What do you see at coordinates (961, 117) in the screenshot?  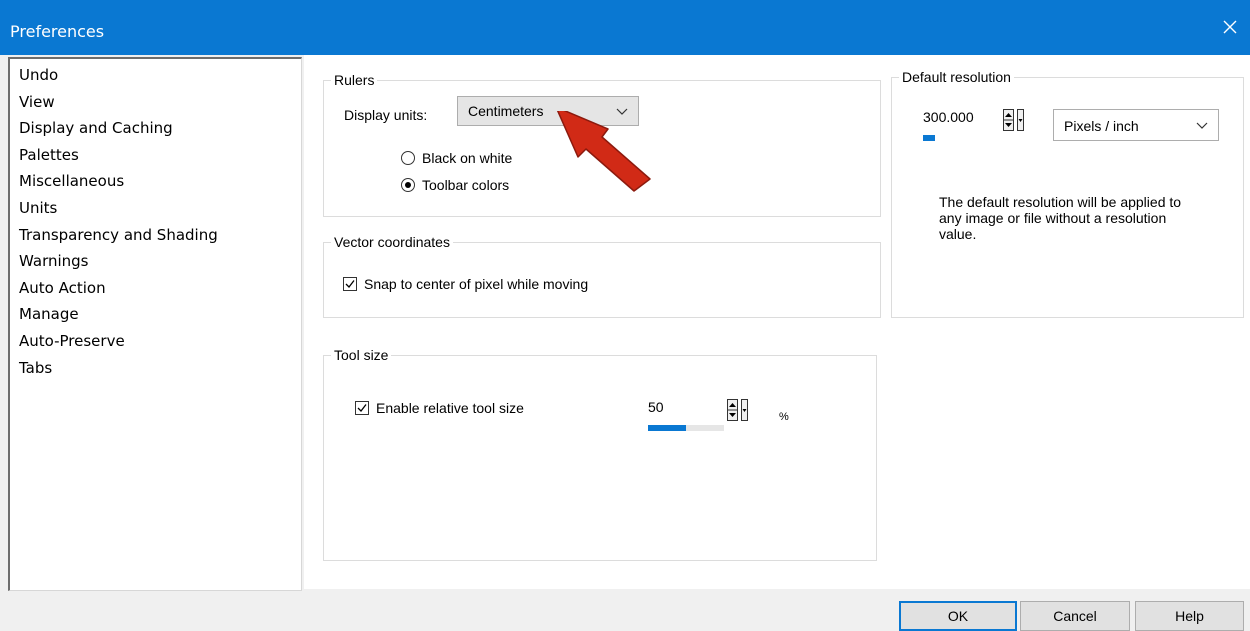 I see `resolution-input` at bounding box center [961, 117].